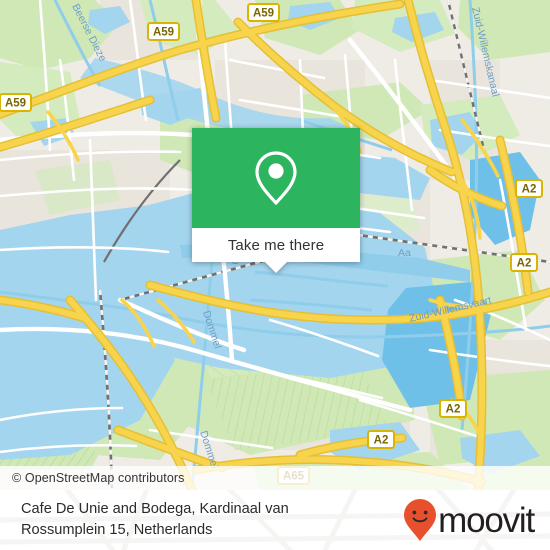 Image resolution: width=550 pixels, height=550 pixels. I want to click on road-shield-a2-2: A2, so click(524, 262).